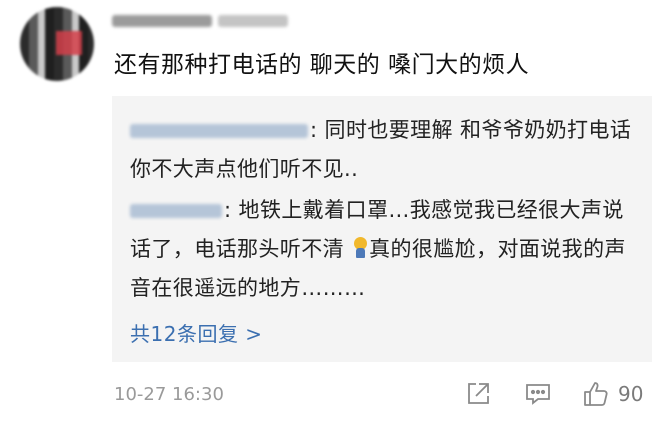 The image size is (661, 430). Describe the element at coordinates (596, 394) in the screenshot. I see `like-thumb-icon` at that location.